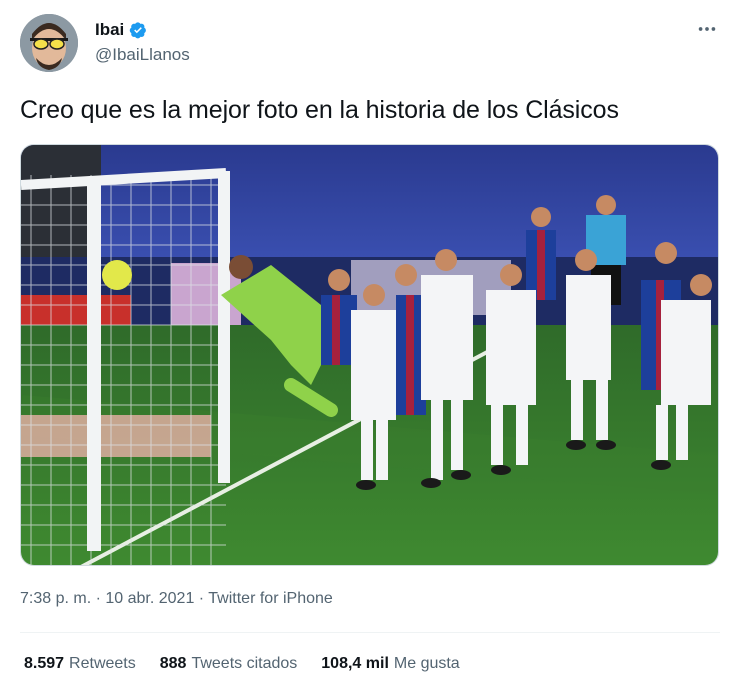  I want to click on avatar-image, so click(49, 43).